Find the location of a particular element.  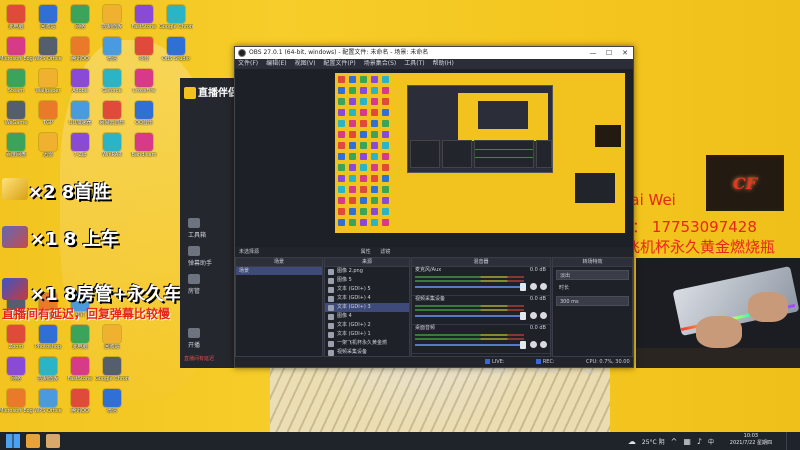

source-item: 文本 (GDI+) 2 is located at coordinates (367, 325).